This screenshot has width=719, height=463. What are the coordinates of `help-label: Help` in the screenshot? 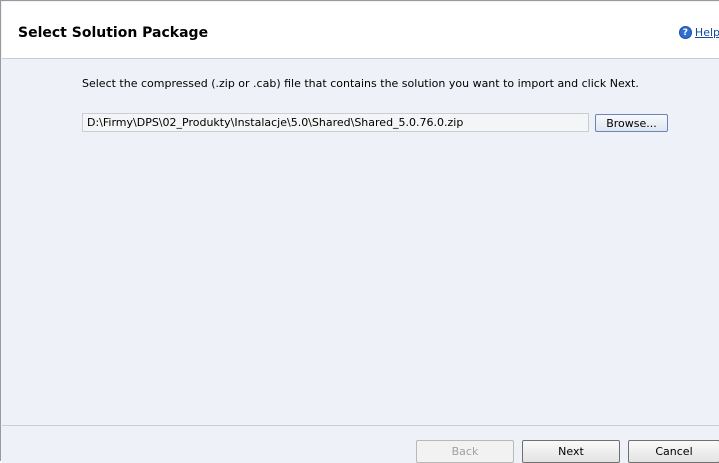 It's located at (706, 32).